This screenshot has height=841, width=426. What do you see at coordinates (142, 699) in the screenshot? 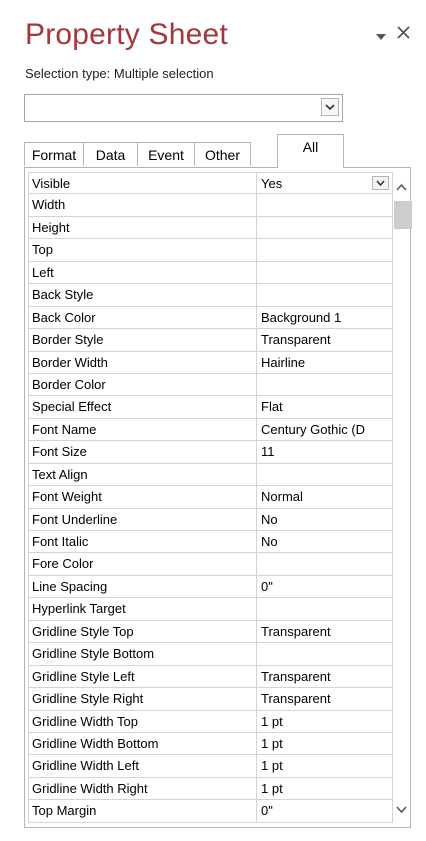
I see `property-name: Gridline Style Right` at bounding box center [142, 699].